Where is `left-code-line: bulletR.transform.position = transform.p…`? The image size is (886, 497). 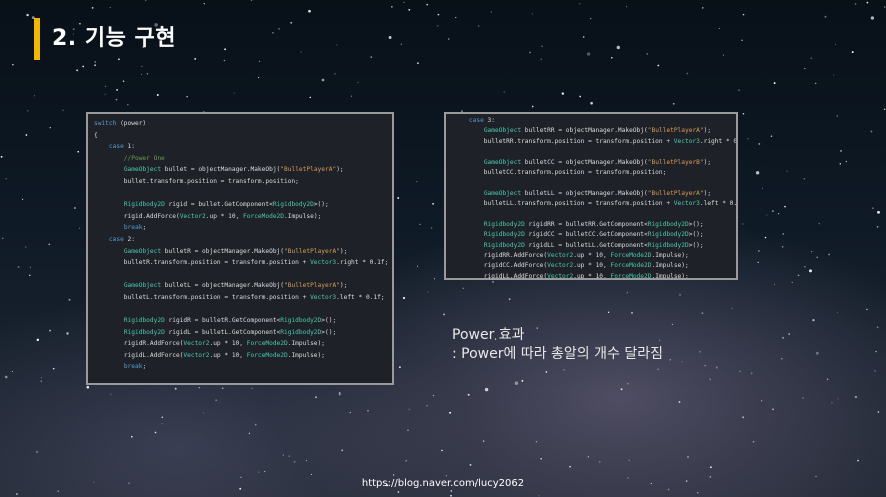 left-code-line: bulletR.transform.position = transform.p… is located at coordinates (241, 263).